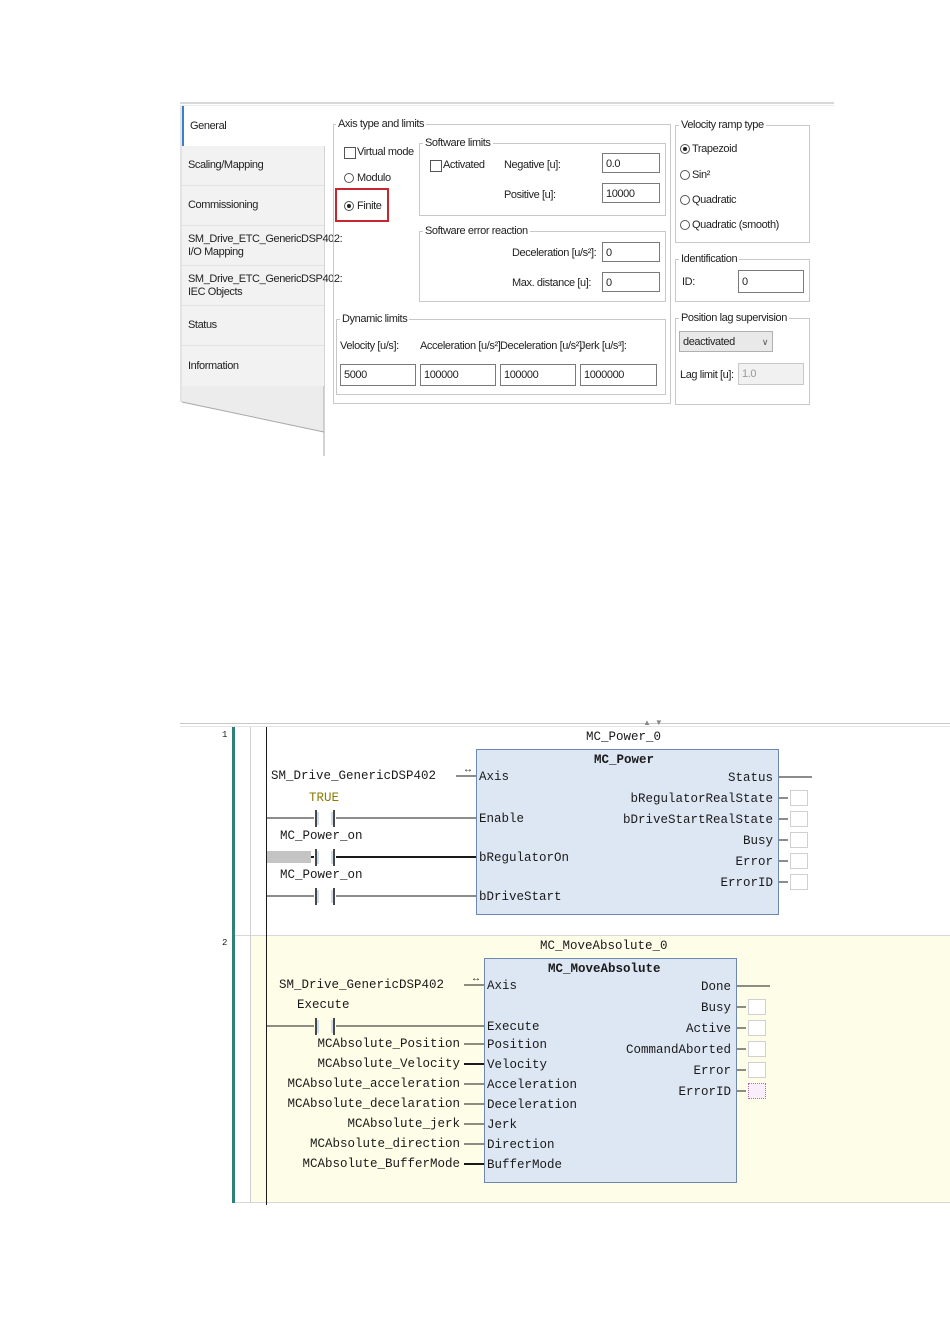  Describe the element at coordinates (685, 149) in the screenshot. I see `trapezoid-radio` at that location.